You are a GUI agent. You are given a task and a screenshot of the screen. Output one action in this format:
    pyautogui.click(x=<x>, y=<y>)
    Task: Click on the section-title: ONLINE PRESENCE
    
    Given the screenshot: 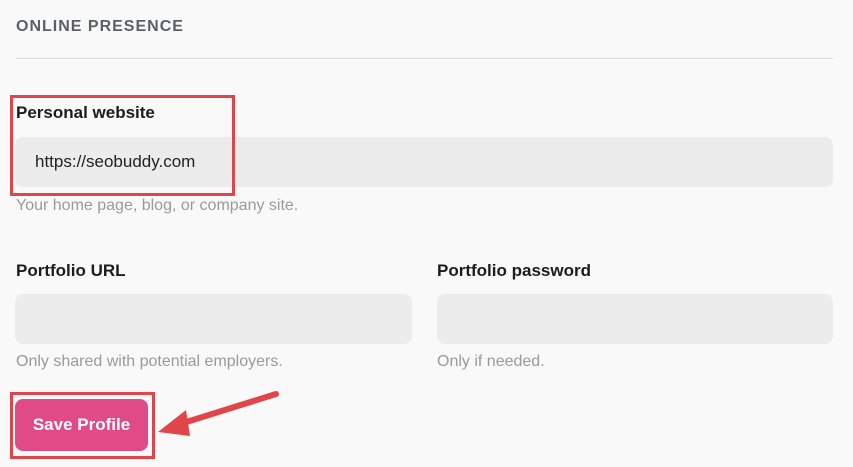 What is the action you would take?
    pyautogui.click(x=100, y=26)
    